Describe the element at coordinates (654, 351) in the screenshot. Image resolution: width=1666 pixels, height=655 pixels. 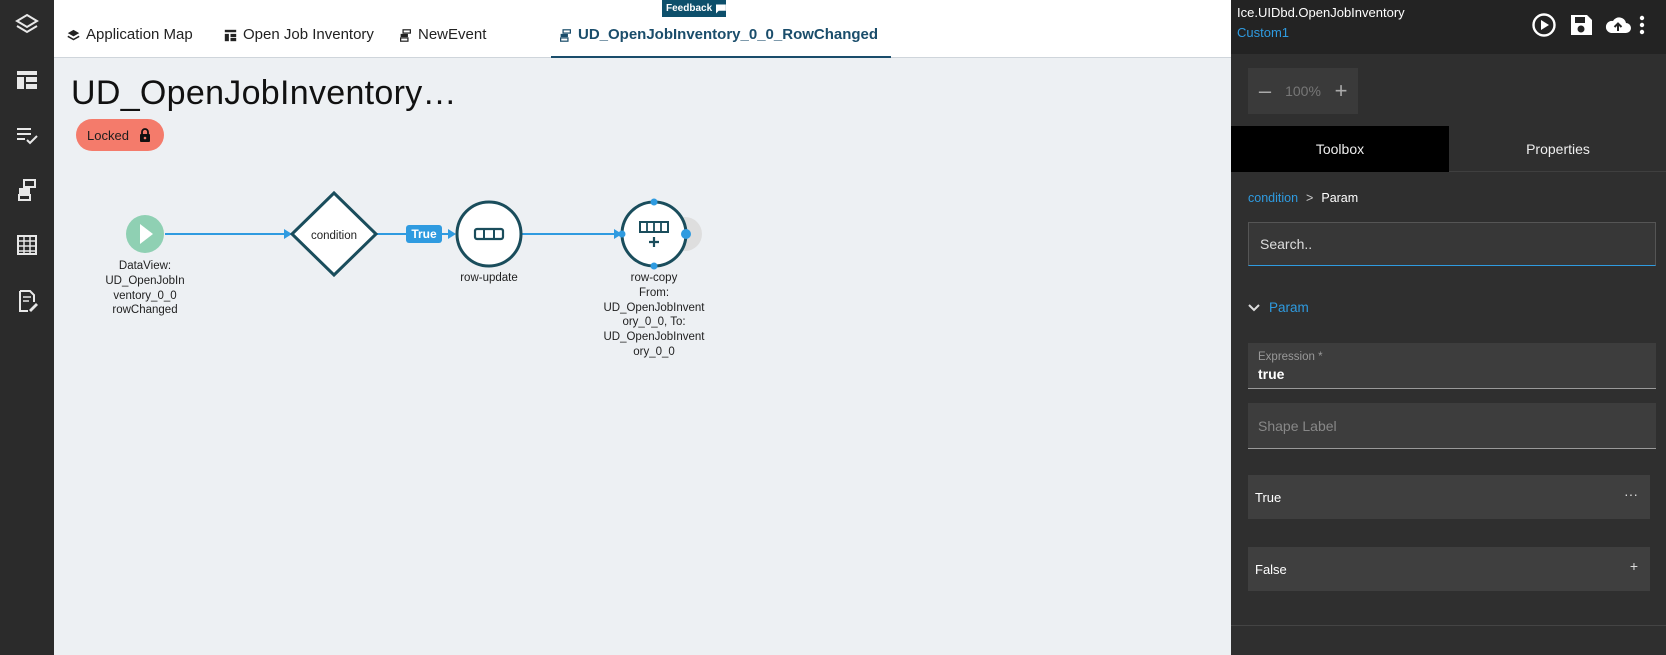
I see `copy-label-line: ory_0_0` at that location.